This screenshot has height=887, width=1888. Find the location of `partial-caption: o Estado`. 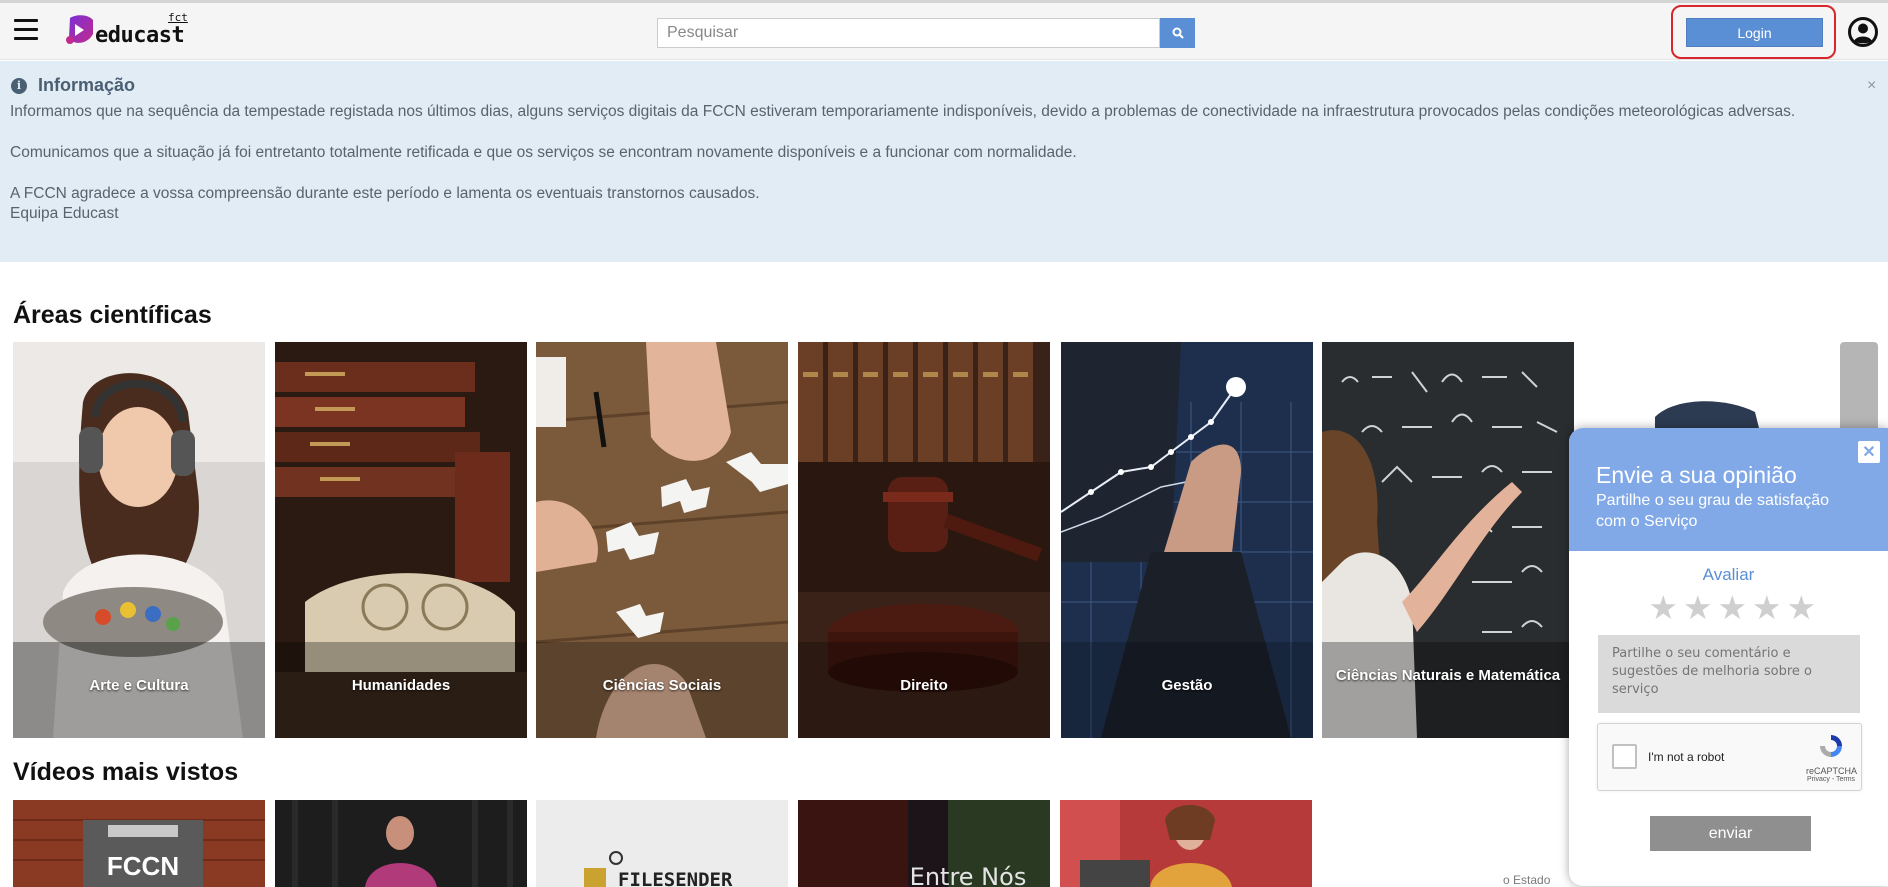

partial-caption: o Estado is located at coordinates (1527, 880).